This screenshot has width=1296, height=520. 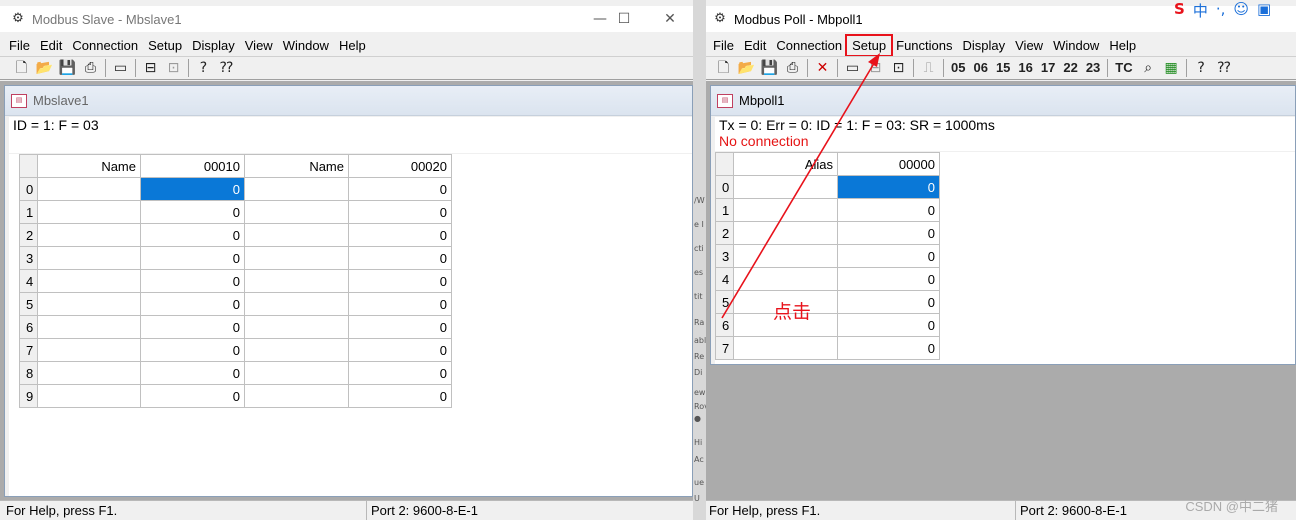 What do you see at coordinates (1231, 506) in the screenshot?
I see `watermark: CSDN @中二猪` at bounding box center [1231, 506].